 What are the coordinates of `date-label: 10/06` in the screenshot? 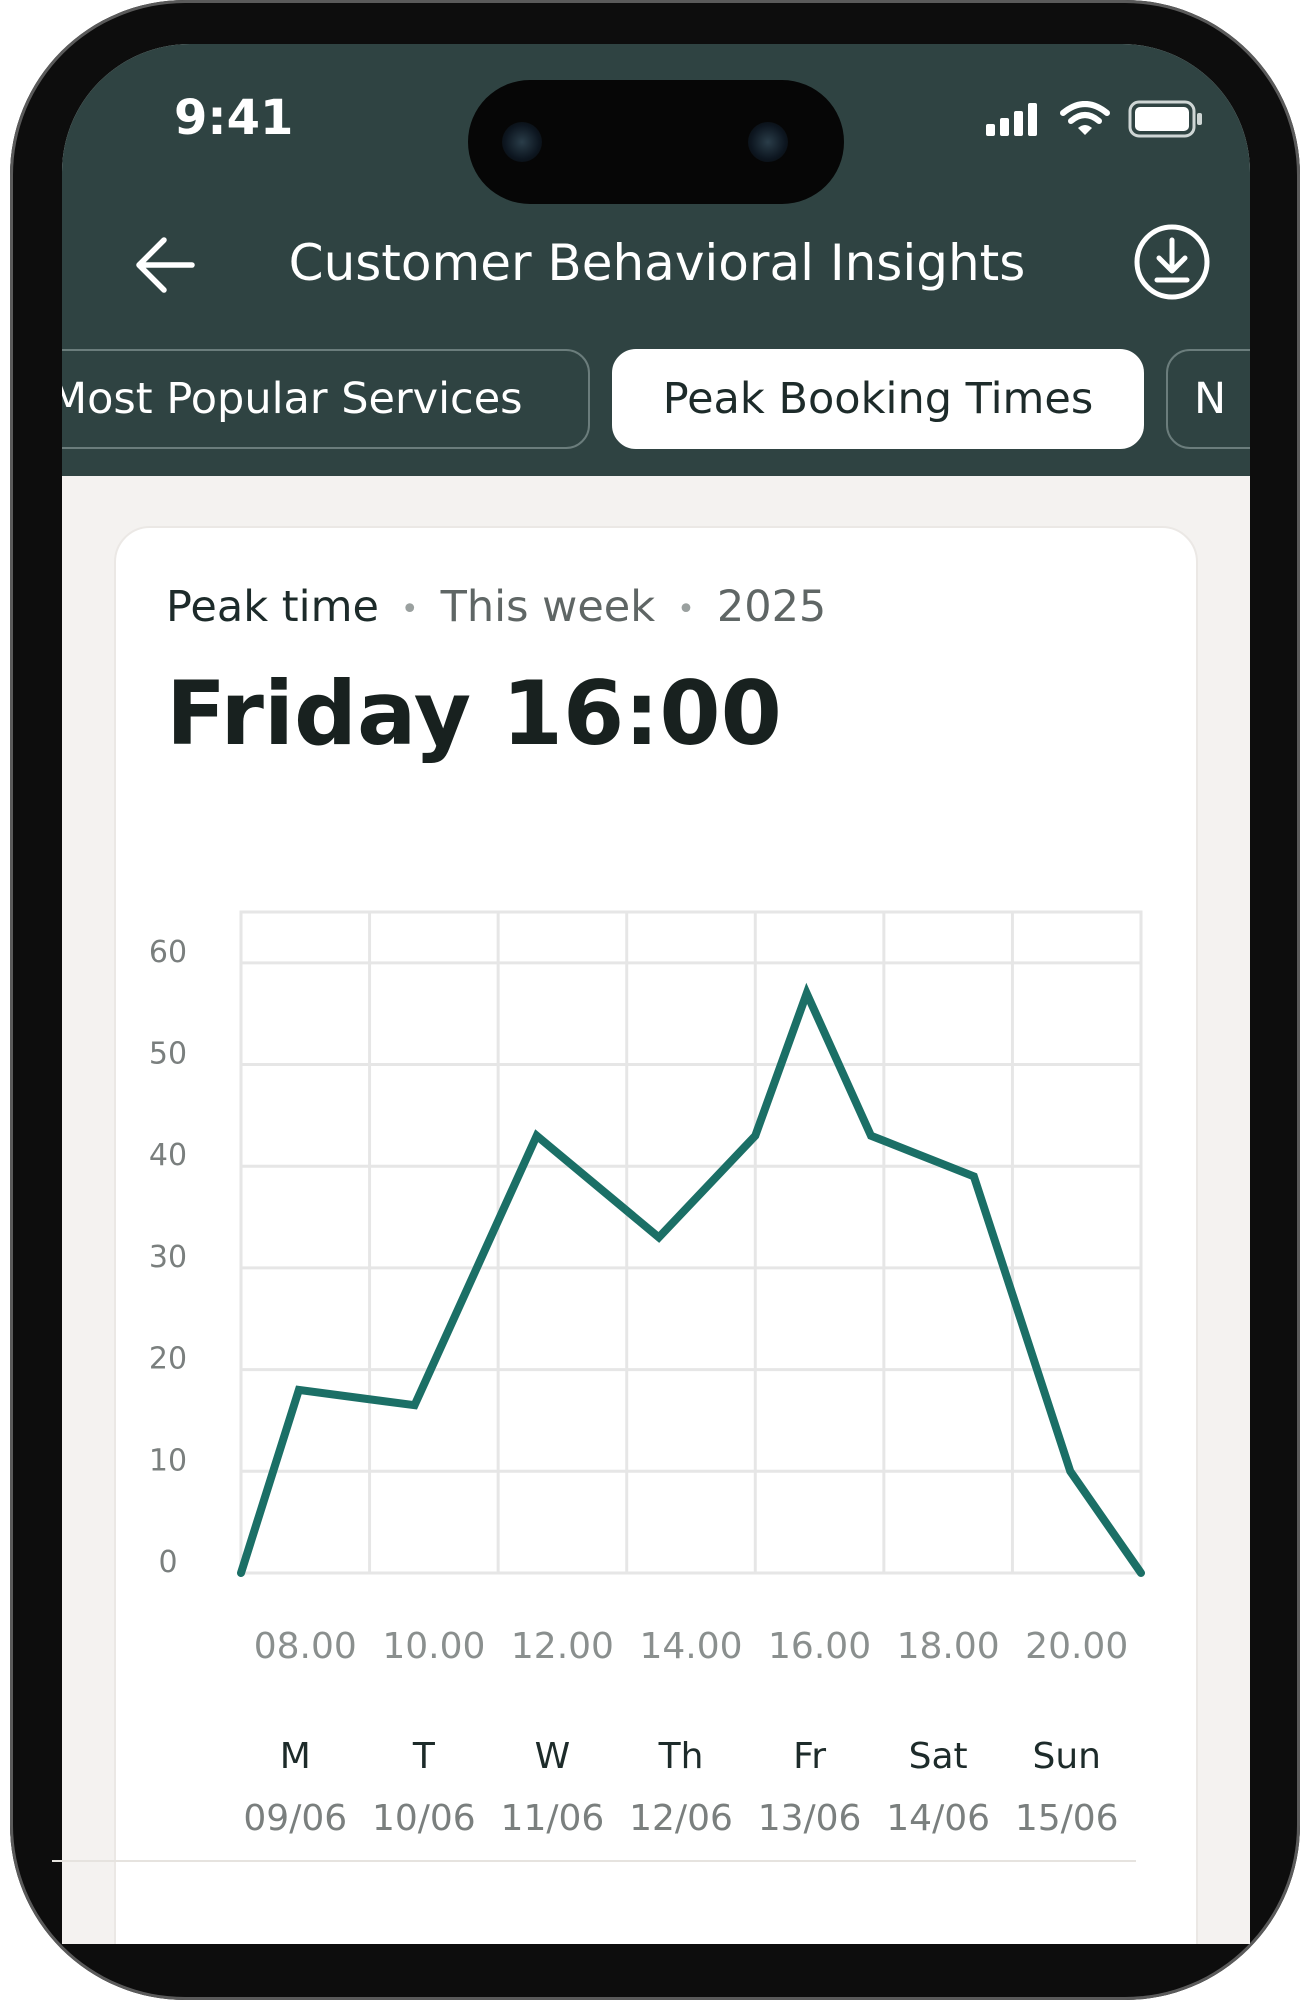 It's located at (424, 1818).